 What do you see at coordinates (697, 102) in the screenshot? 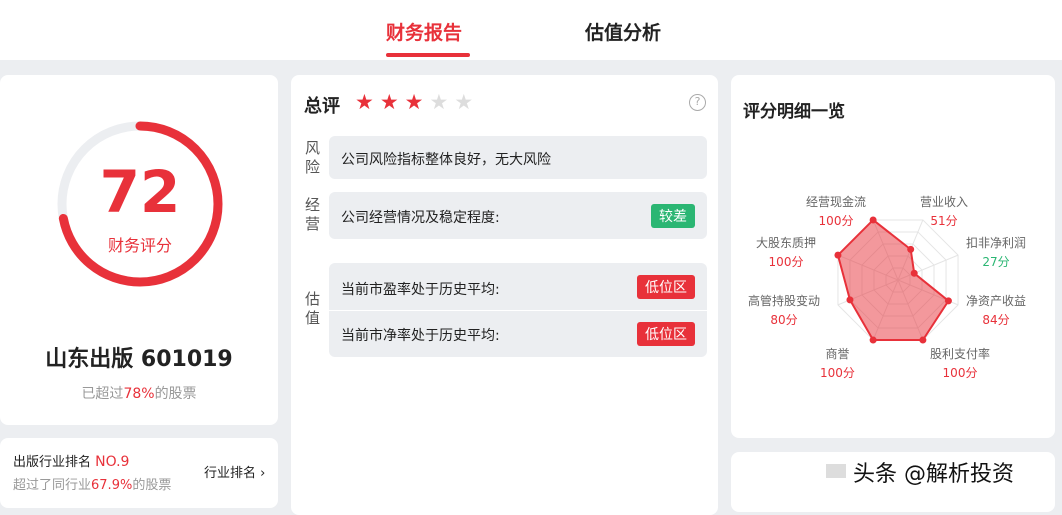
I see `help-icon: ?` at bounding box center [697, 102].